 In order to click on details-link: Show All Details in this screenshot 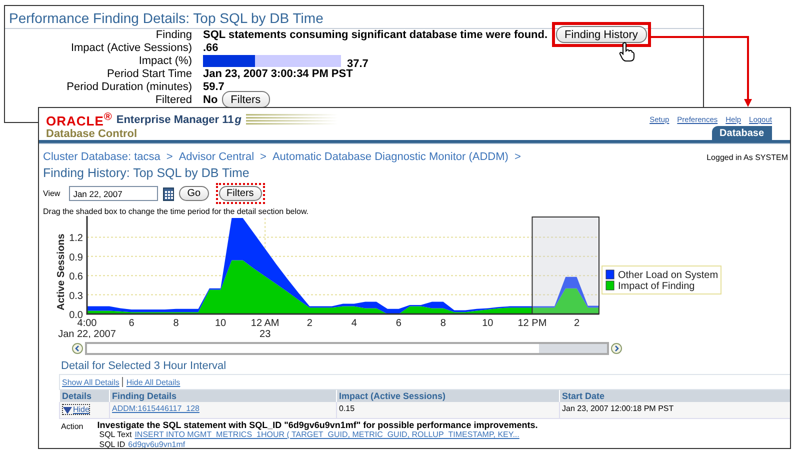, I will do `click(91, 382)`.